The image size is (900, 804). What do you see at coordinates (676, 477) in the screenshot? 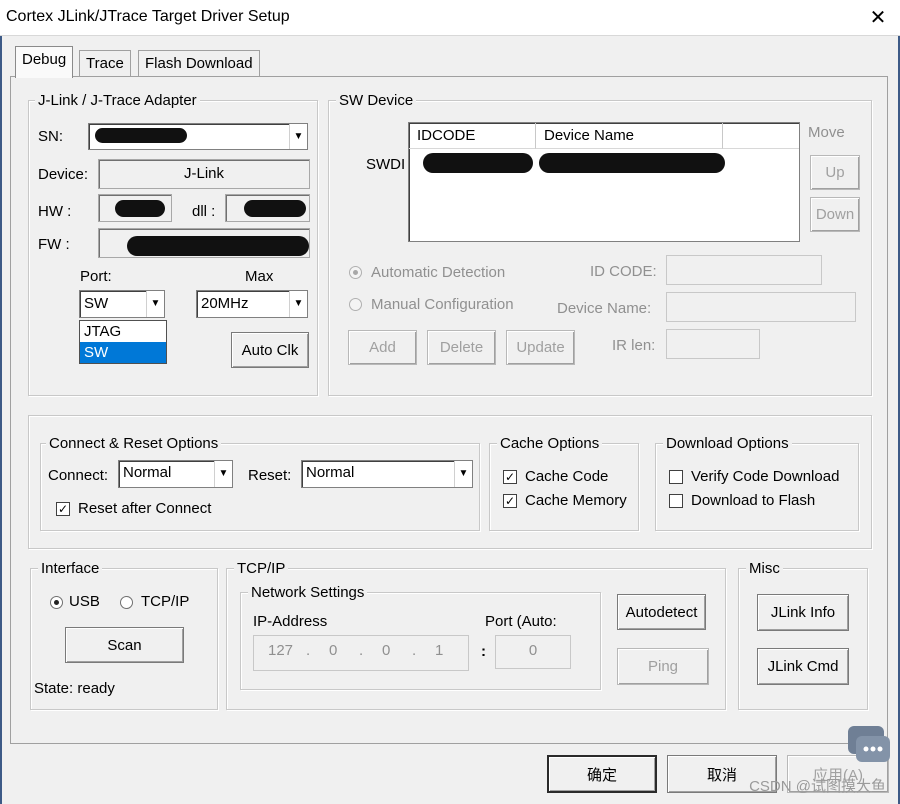
I see `verify-code-download-checkbox` at bounding box center [676, 477].